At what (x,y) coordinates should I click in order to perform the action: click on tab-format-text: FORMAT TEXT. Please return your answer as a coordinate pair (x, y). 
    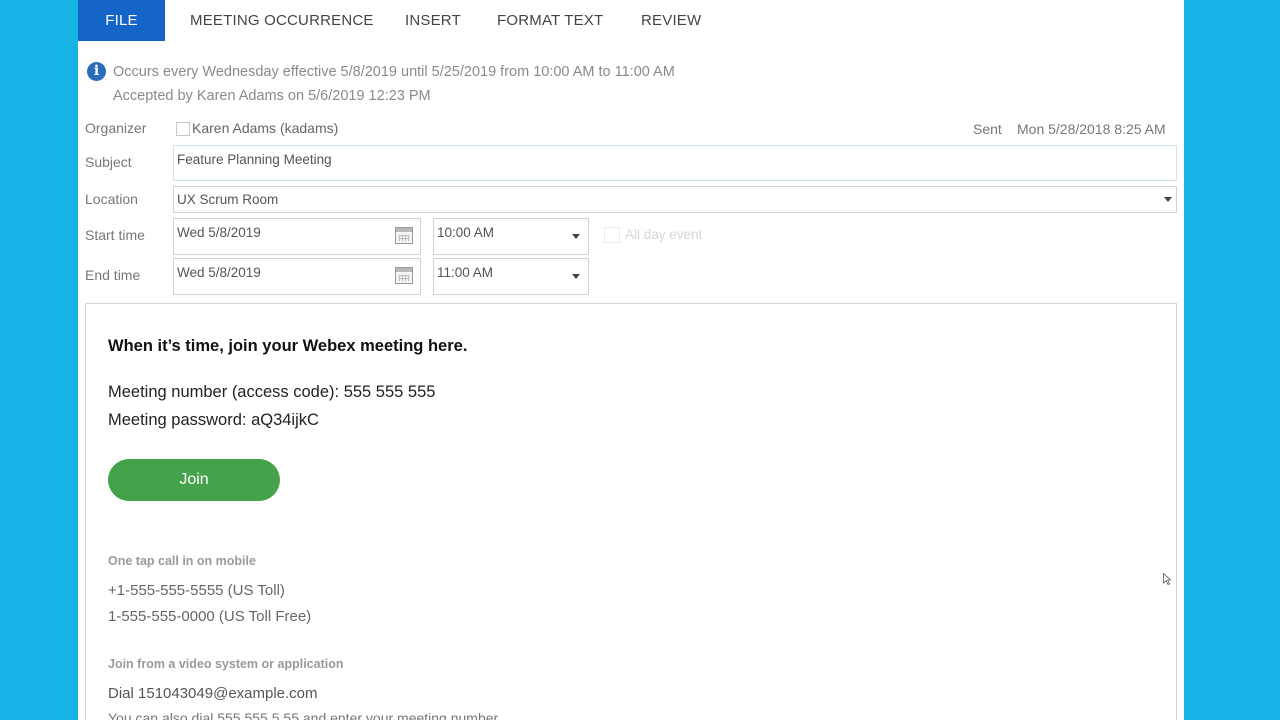
    Looking at the image, I should click on (550, 20).